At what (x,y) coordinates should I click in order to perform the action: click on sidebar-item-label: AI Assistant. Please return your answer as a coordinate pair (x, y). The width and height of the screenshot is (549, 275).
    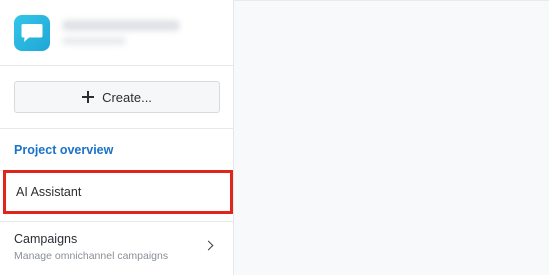
    Looking at the image, I should click on (49, 192).